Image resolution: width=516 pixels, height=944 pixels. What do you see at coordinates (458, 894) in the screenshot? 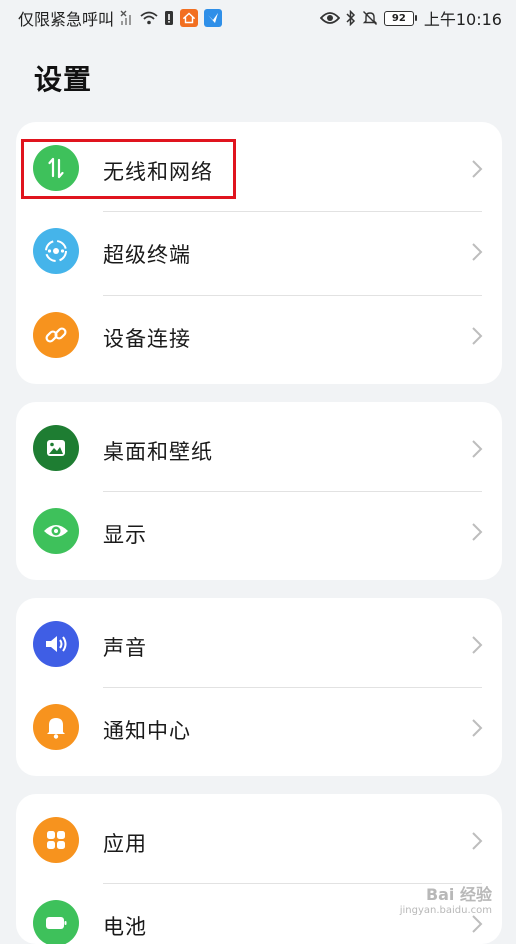
I see `watermark-main: Bai 经验` at bounding box center [458, 894].